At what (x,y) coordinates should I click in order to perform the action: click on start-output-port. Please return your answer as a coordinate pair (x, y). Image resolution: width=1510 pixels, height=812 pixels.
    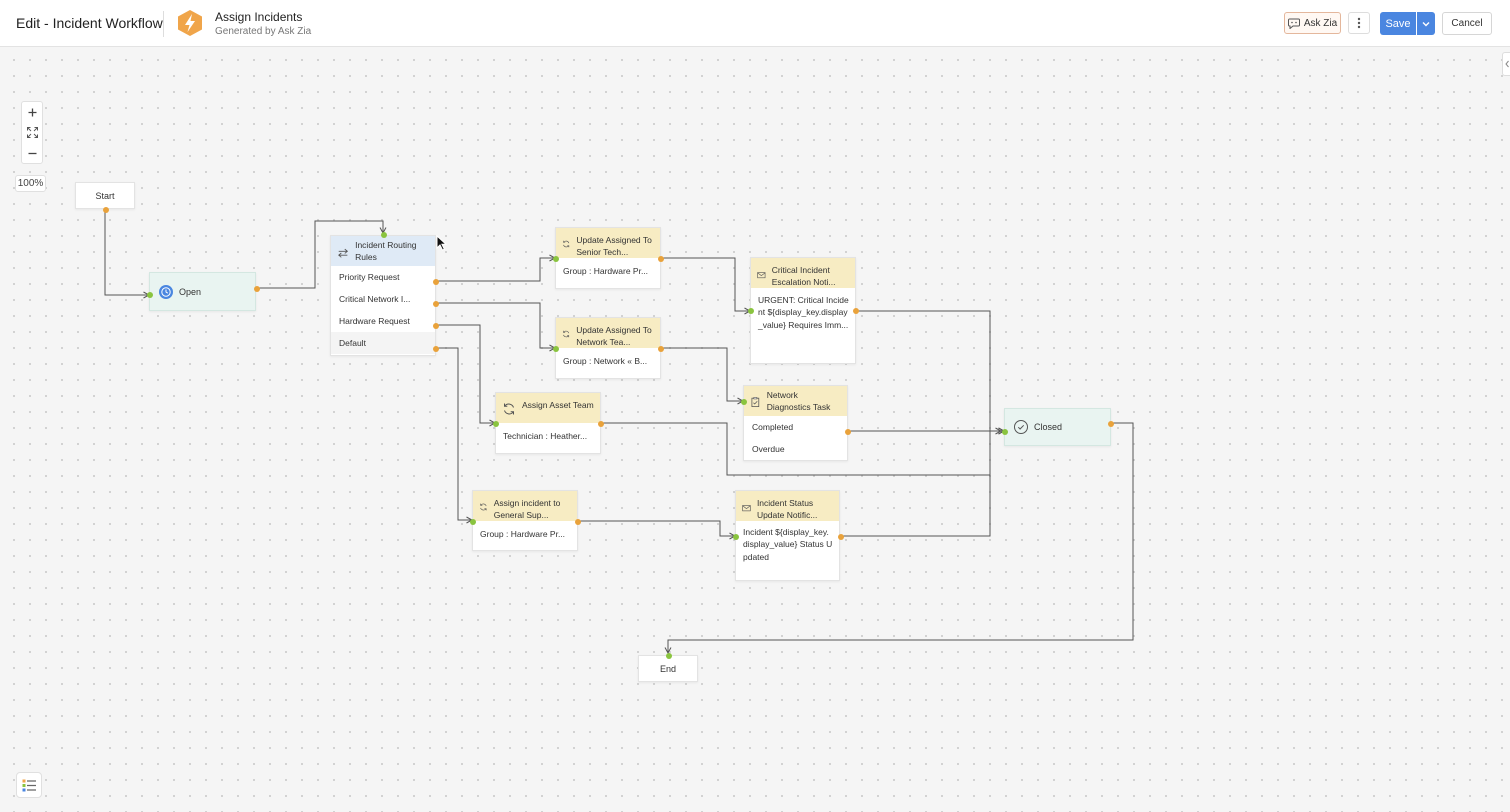
    Looking at the image, I should click on (106, 210).